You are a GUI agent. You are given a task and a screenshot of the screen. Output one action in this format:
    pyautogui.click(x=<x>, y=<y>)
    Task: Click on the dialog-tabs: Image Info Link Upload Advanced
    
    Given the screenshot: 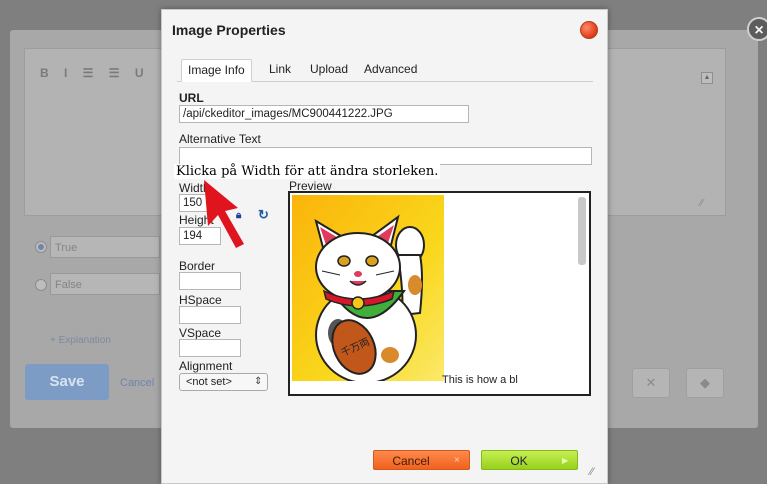 What is the action you would take?
    pyautogui.click(x=385, y=70)
    